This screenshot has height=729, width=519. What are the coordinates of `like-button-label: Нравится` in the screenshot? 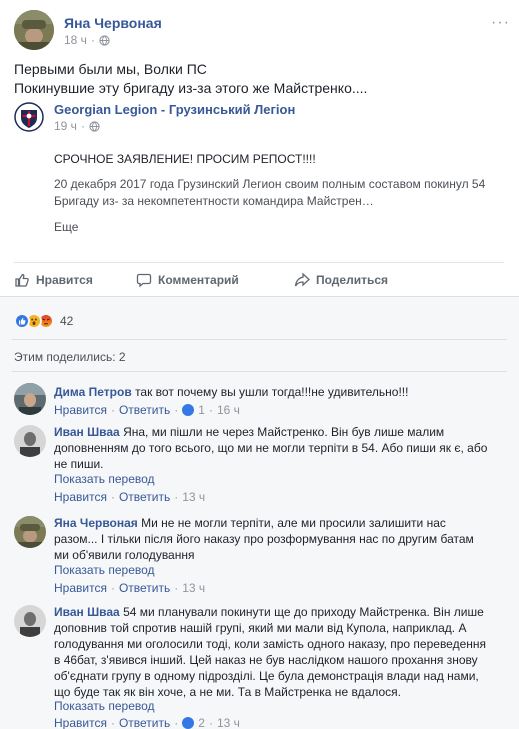 It's located at (64, 279).